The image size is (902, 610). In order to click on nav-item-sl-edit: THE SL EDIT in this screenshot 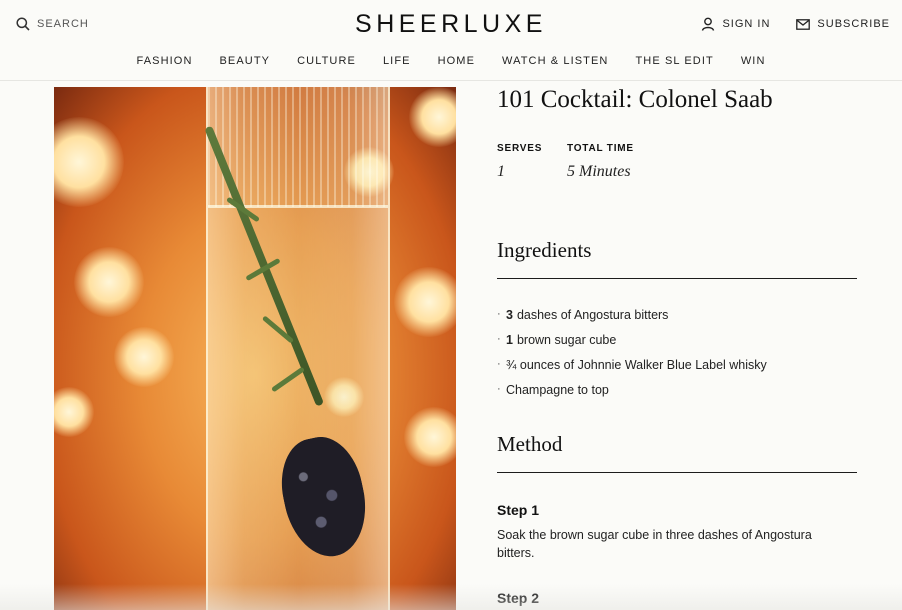, I will do `click(674, 61)`.